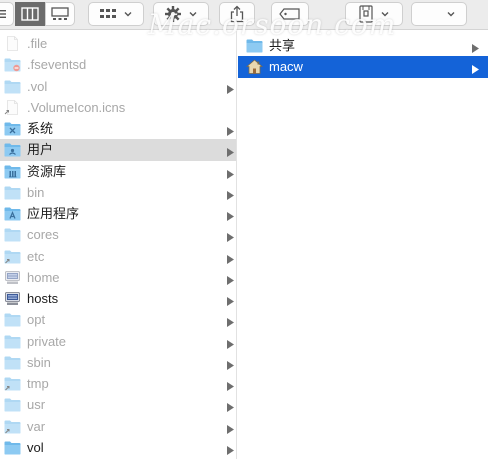  I want to click on list-item: opt, so click(118, 319).